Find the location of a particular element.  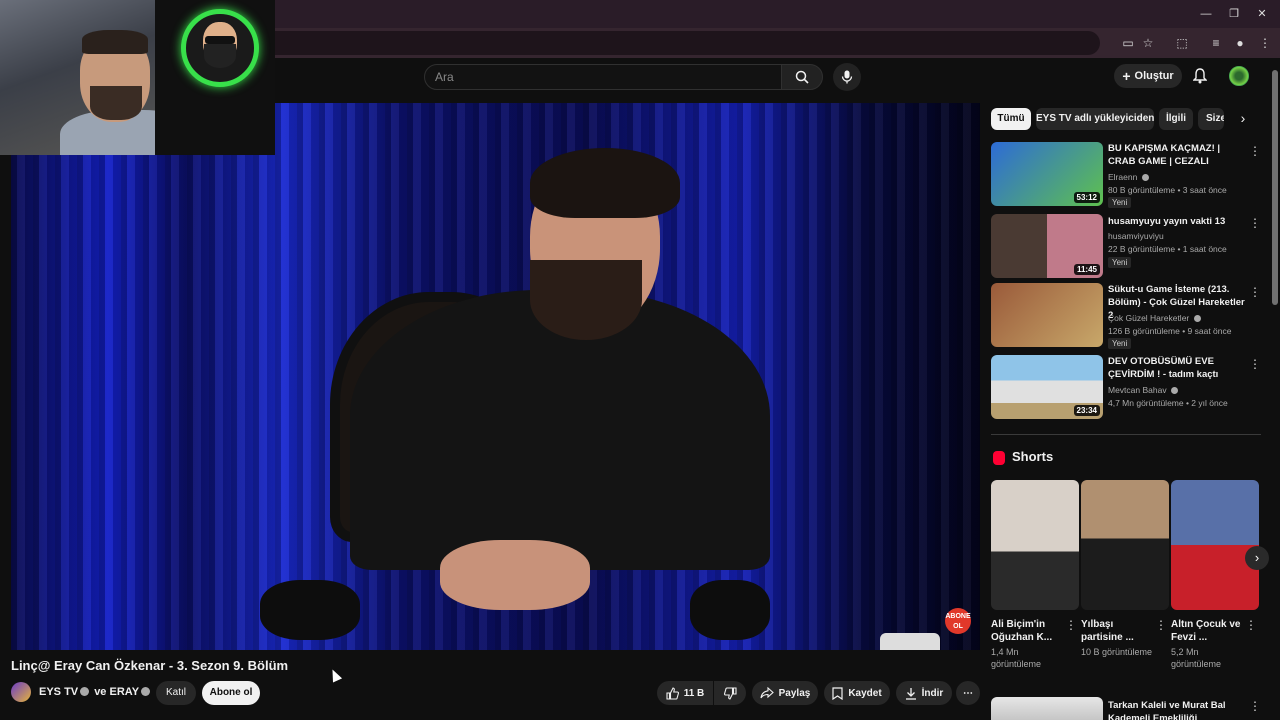

video-thumbnail: 11:45 is located at coordinates (1047, 246).